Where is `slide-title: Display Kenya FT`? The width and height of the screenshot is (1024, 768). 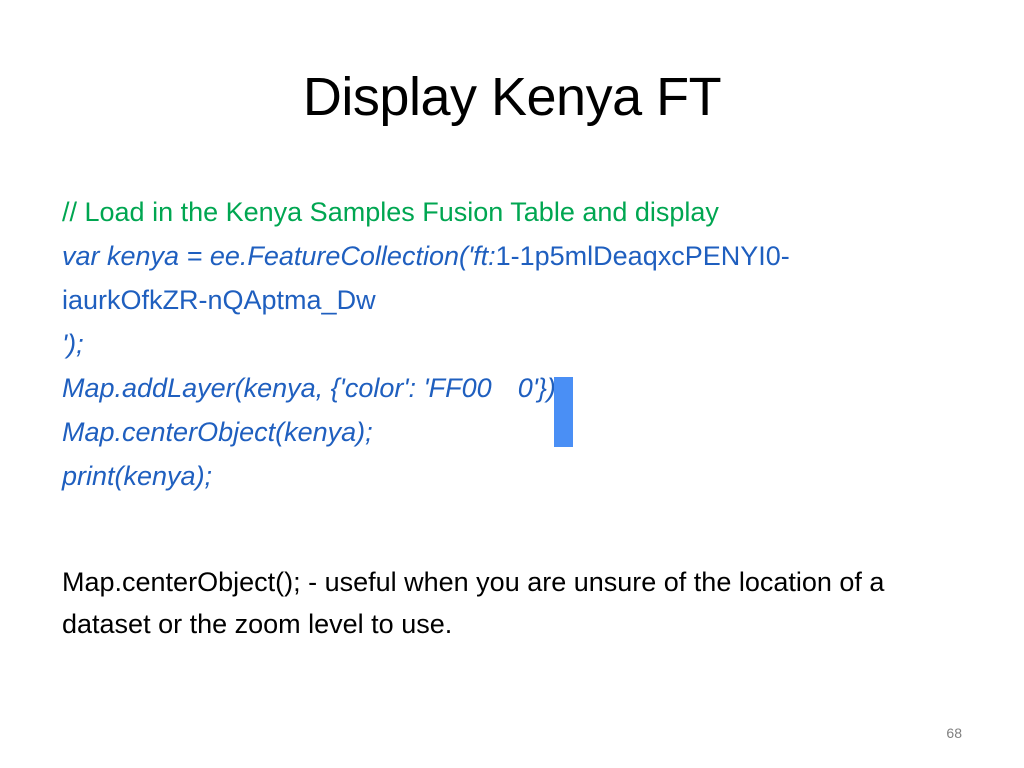 slide-title: Display Kenya FT is located at coordinates (512, 97).